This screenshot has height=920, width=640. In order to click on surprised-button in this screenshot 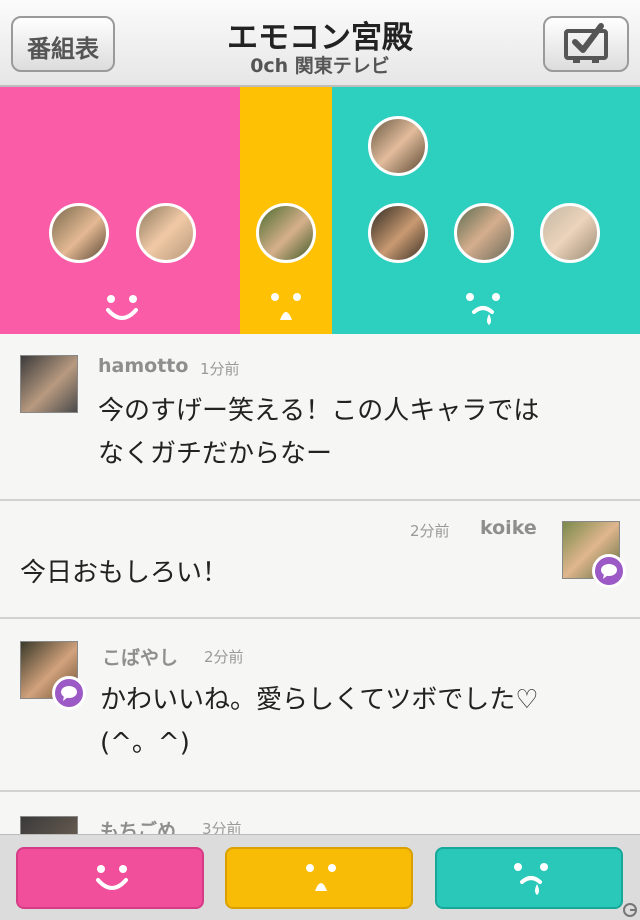, I will do `click(319, 878)`.